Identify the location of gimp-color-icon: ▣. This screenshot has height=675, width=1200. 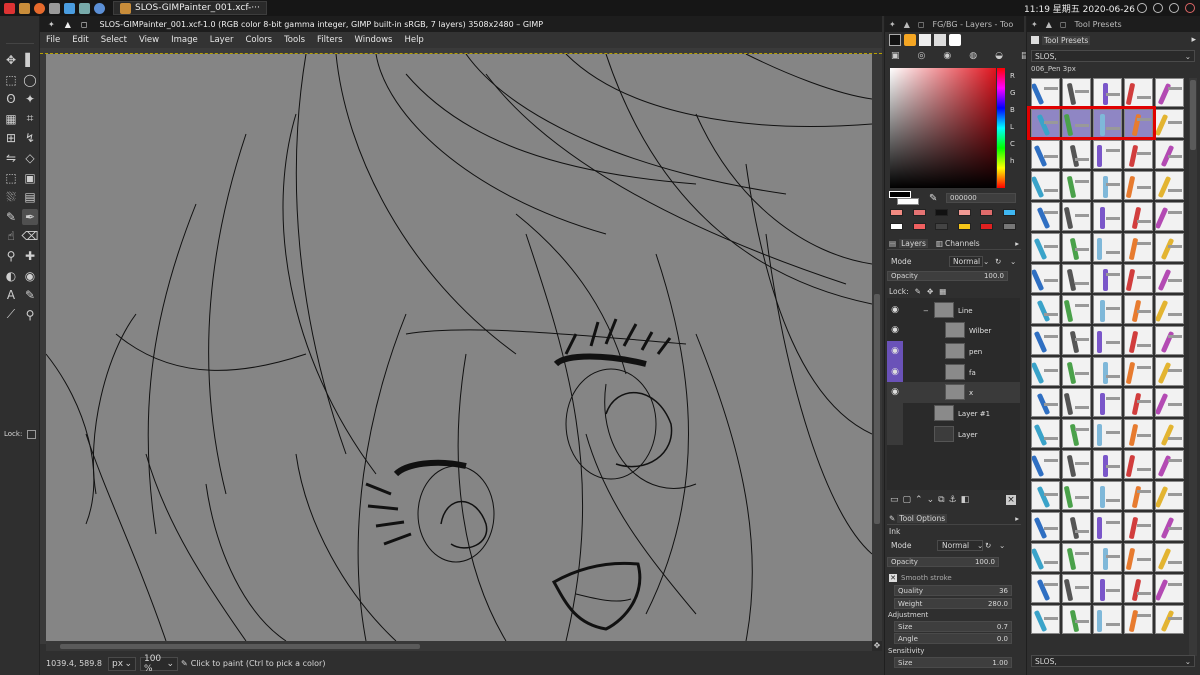
(895, 56).